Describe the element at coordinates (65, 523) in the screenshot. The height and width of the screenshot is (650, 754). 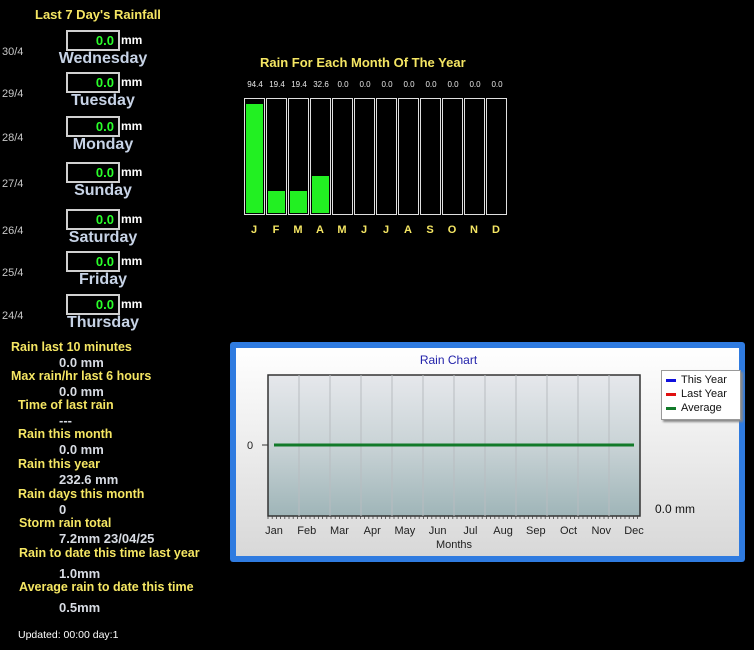
I see `stat-label: Storm rain total` at that location.